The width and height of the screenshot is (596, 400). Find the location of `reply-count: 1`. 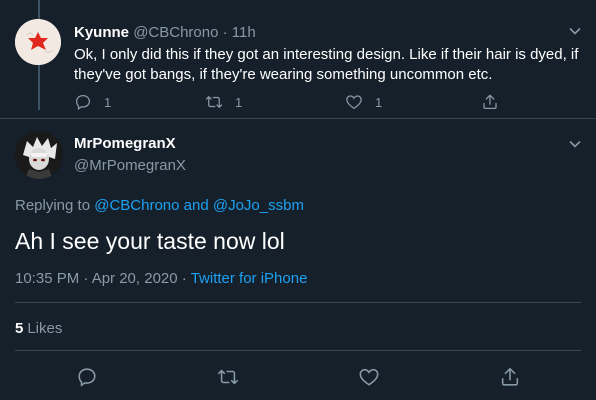

reply-count: 1 is located at coordinates (108, 102).